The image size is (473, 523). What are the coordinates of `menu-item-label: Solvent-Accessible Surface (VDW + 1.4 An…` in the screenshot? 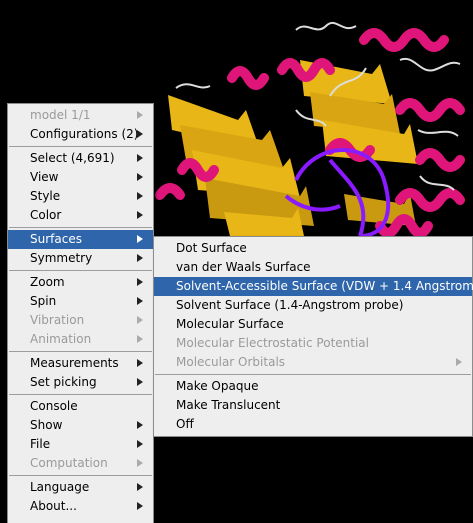 It's located at (324, 286).